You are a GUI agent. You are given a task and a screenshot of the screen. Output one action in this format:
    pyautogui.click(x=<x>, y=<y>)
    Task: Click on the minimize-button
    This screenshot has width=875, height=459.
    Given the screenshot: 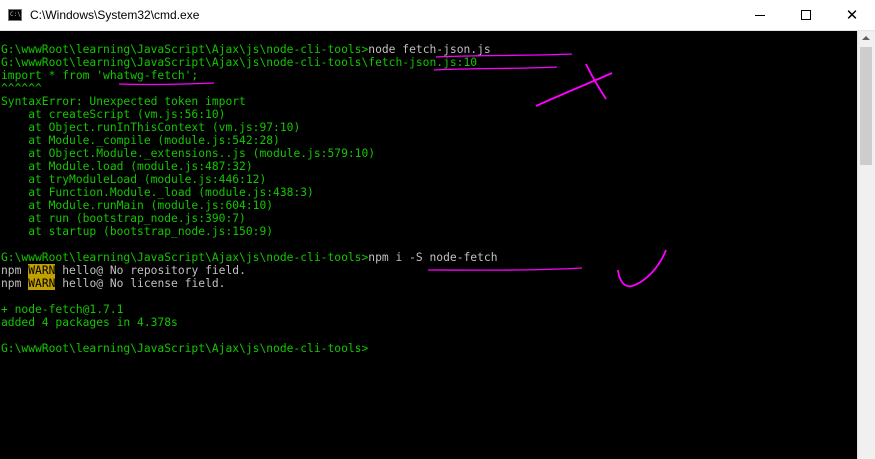 What is the action you would take?
    pyautogui.click(x=760, y=15)
    